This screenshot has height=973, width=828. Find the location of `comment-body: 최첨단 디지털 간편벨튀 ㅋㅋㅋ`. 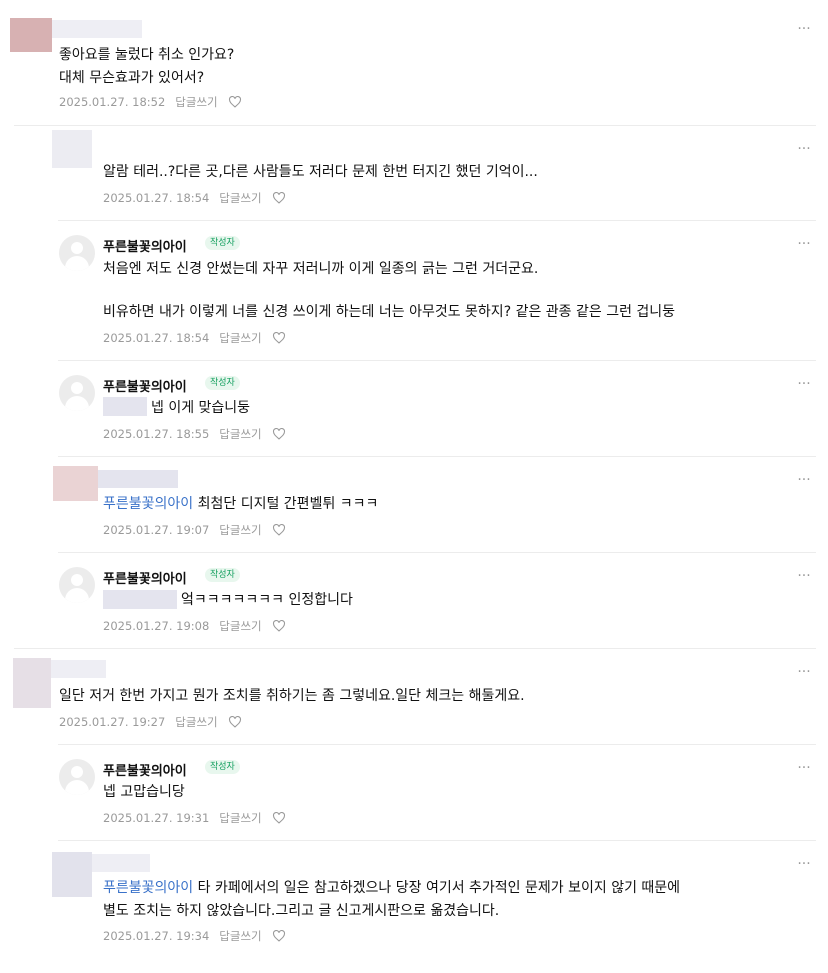

comment-body: 최첨단 디지털 간편벨튀 ㅋㅋㅋ is located at coordinates (288, 504).